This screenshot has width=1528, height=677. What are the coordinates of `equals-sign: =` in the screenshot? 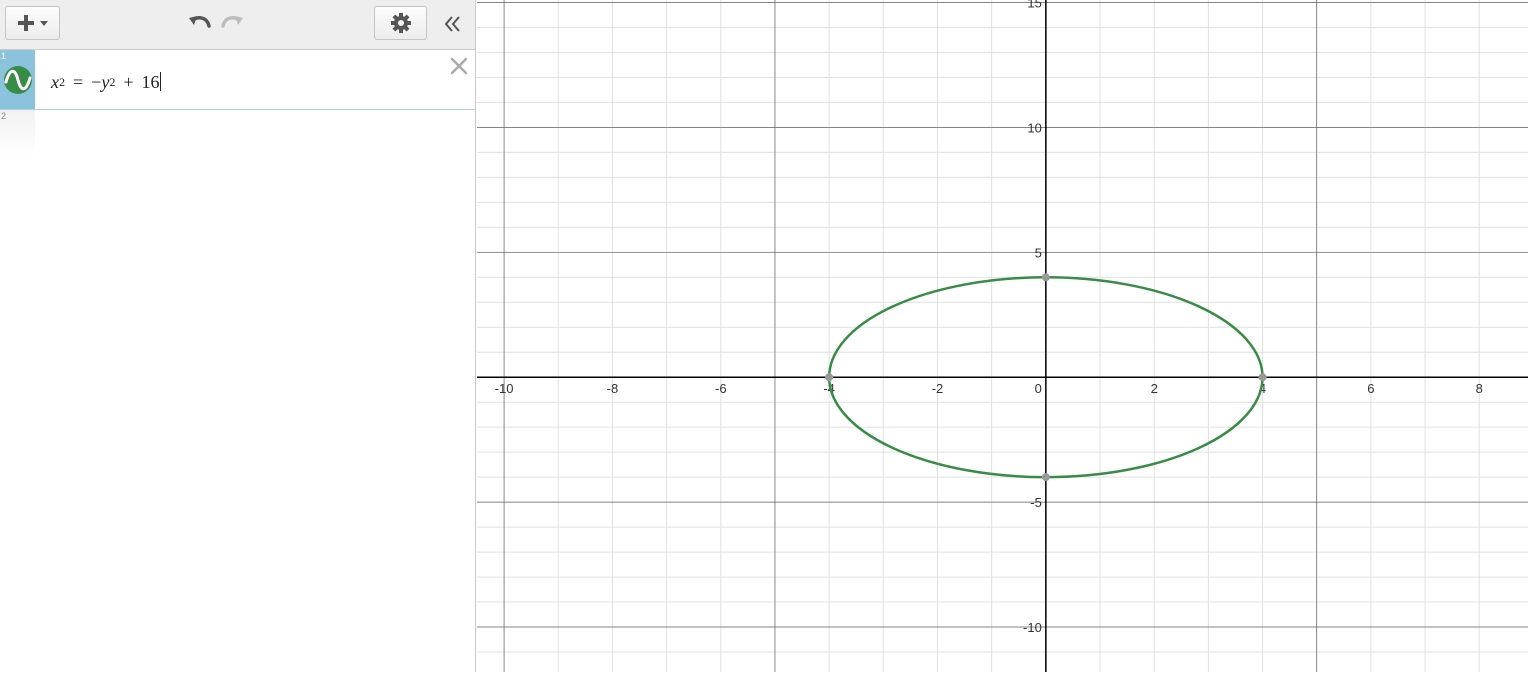 It's located at (78, 82).